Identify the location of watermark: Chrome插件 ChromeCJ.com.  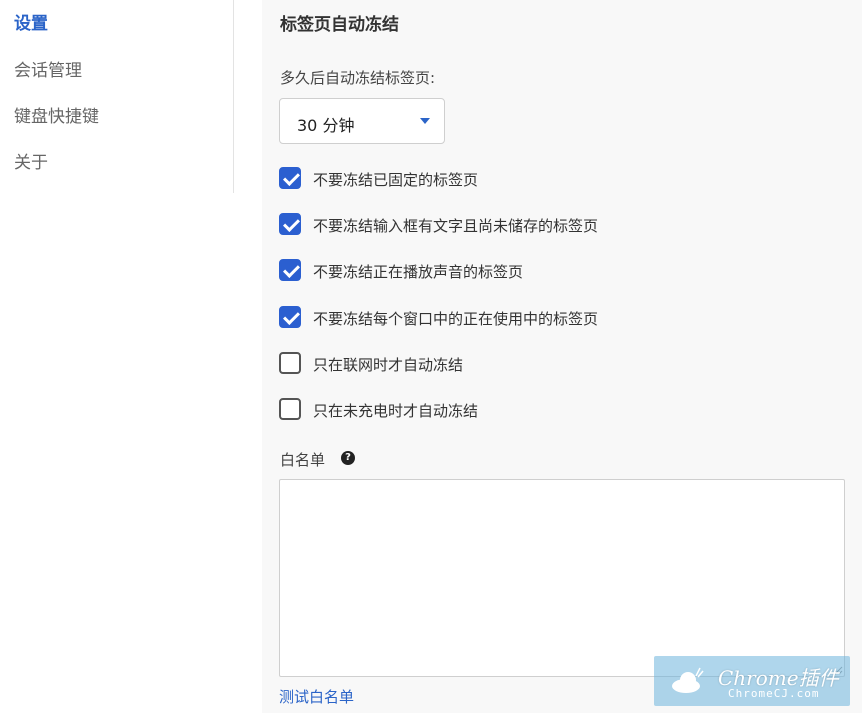
(752, 681).